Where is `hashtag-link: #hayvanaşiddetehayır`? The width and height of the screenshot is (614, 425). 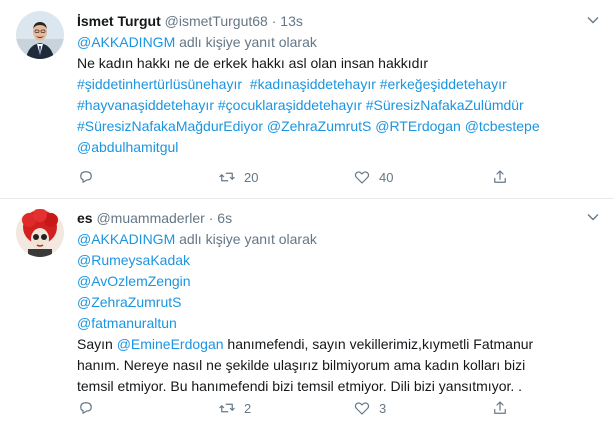
hashtag-link: #hayvanaşiddetehayır is located at coordinates (145, 105).